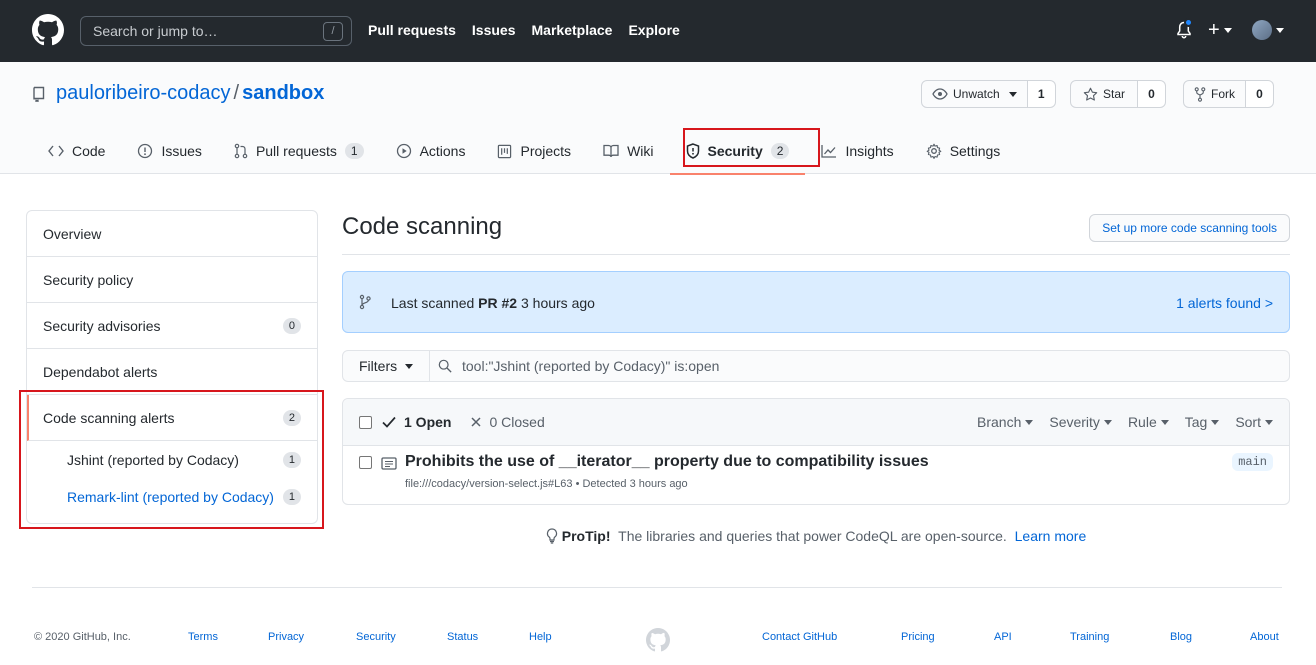 The width and height of the screenshot is (1316, 665). I want to click on filter-label: Branch, so click(999, 422).